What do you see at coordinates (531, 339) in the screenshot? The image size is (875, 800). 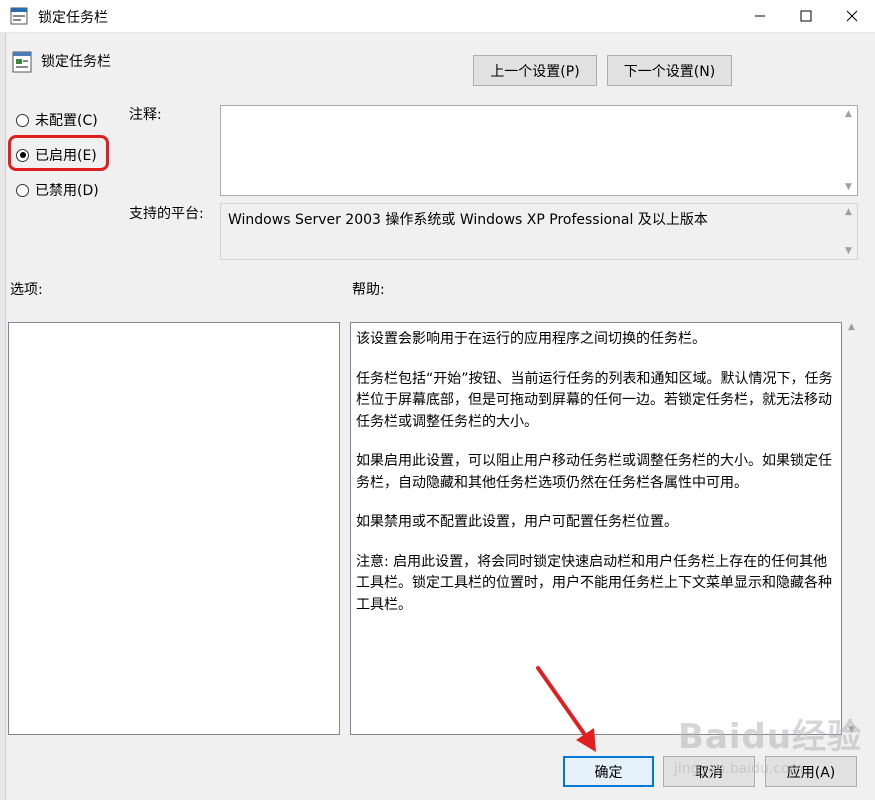 I see `help-paragraph: 该设置会影响用于在运行的应用程序之间切换的任务栏。` at bounding box center [531, 339].